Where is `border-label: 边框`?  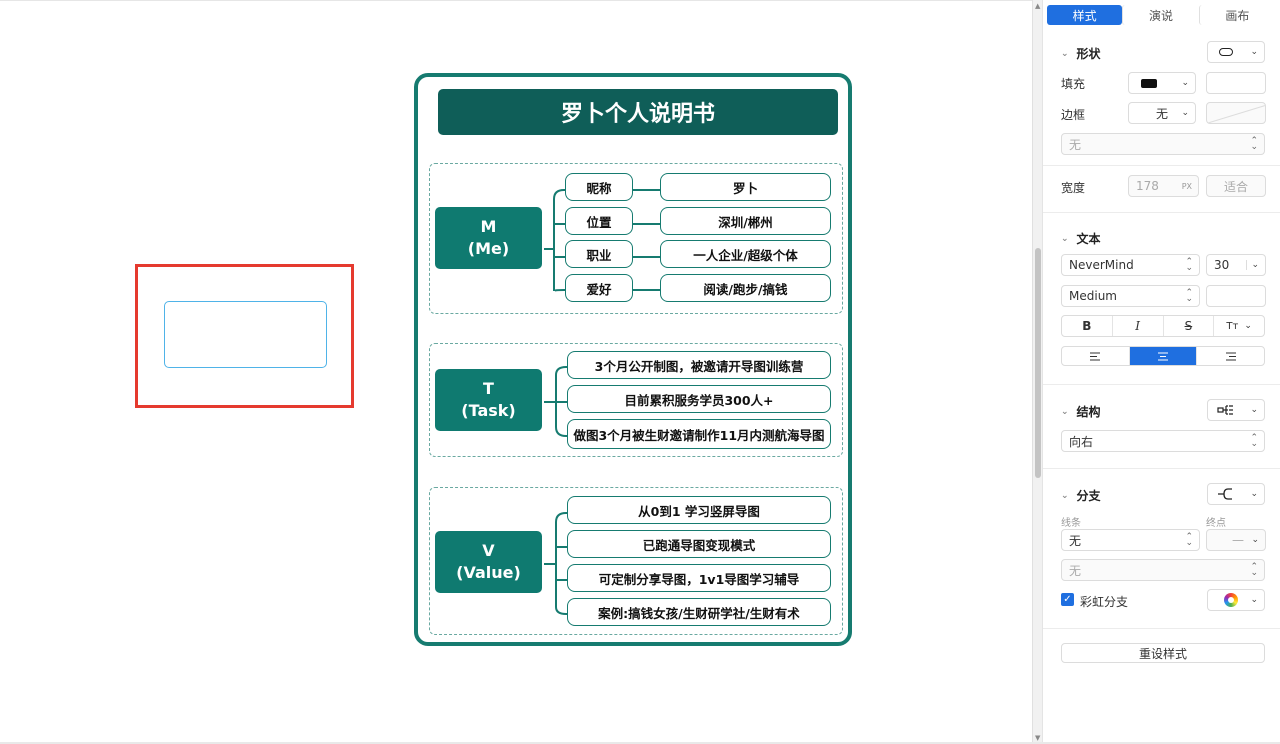 border-label: 边框 is located at coordinates (1073, 115).